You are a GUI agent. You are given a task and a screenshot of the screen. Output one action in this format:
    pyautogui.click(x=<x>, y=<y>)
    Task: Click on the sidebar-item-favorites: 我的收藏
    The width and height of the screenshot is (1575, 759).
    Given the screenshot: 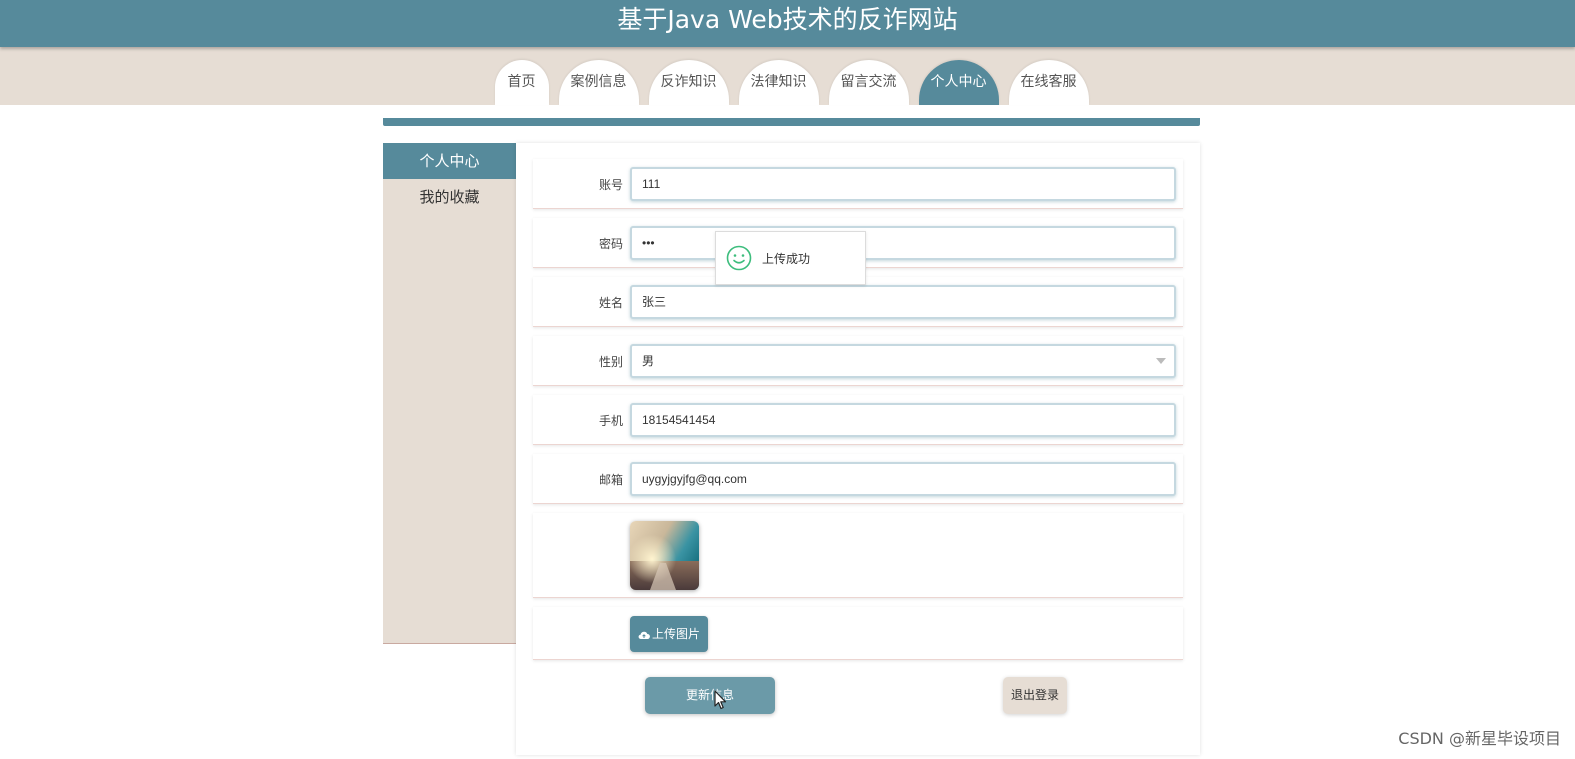 What is the action you would take?
    pyautogui.click(x=449, y=197)
    